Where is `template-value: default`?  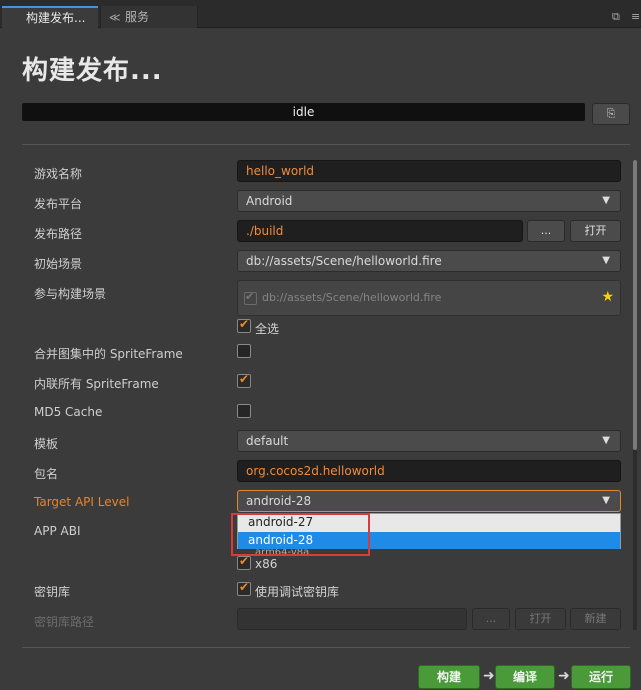 template-value: default is located at coordinates (267, 441).